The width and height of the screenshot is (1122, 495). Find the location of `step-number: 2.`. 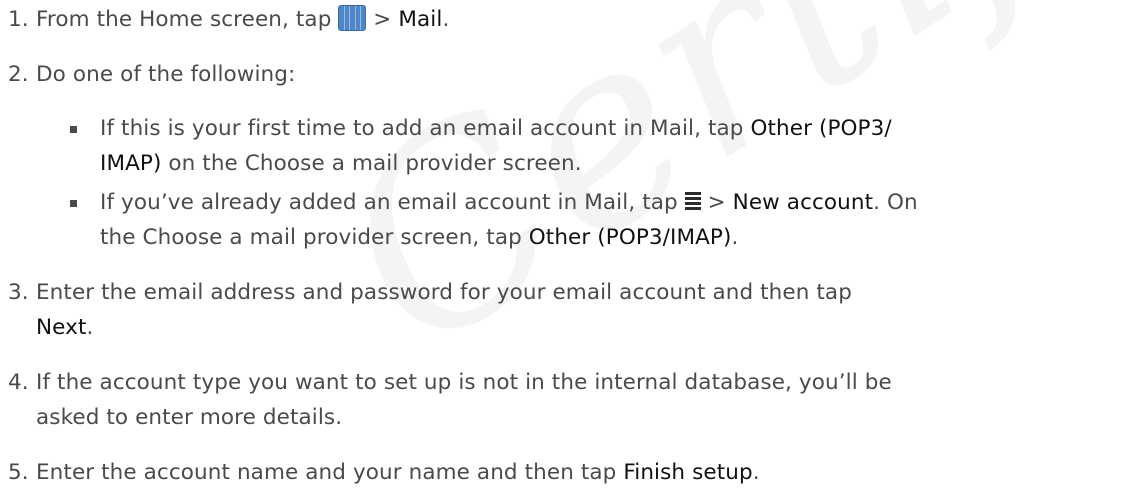

step-number: 2. is located at coordinates (18, 74).